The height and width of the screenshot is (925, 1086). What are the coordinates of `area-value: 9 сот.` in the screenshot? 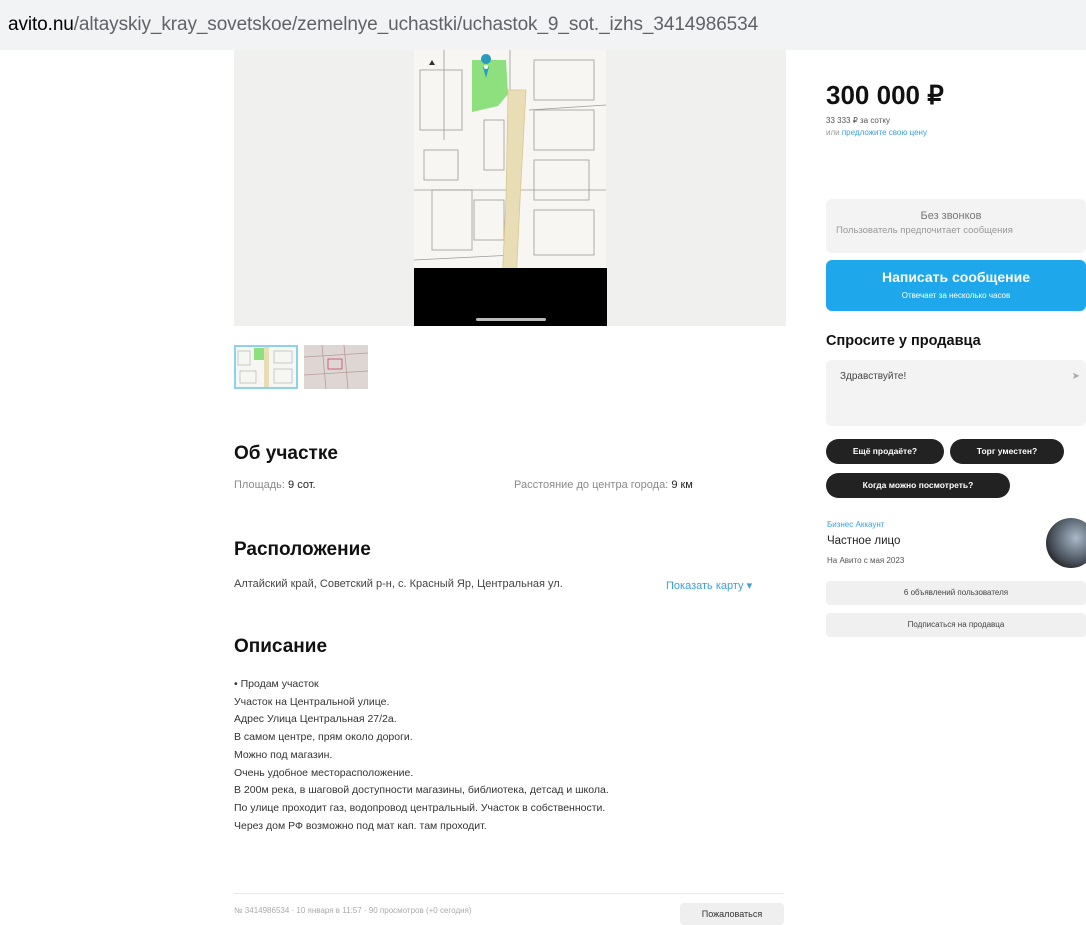 It's located at (302, 485).